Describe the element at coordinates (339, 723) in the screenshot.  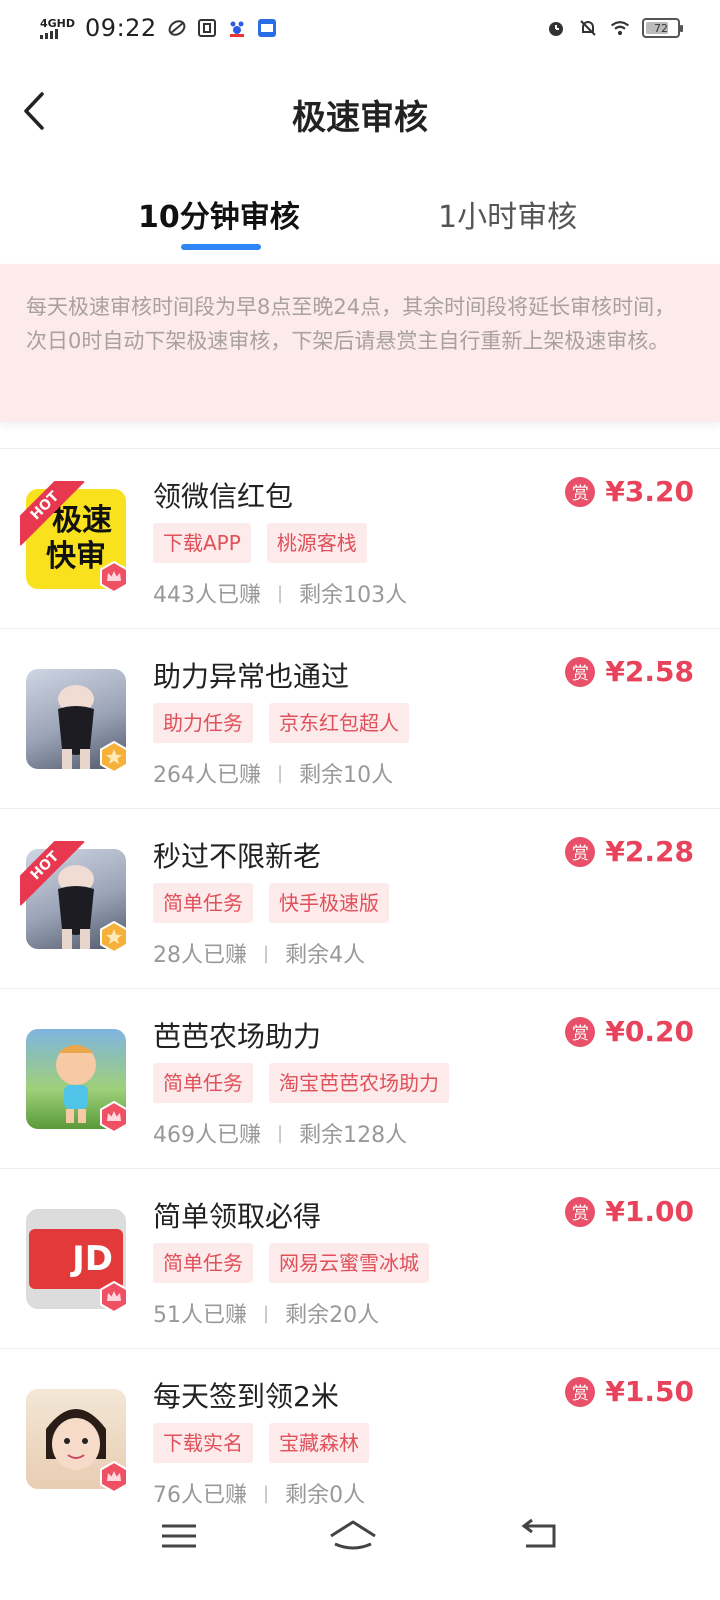
I see `task-tag: 京东红包超人` at that location.